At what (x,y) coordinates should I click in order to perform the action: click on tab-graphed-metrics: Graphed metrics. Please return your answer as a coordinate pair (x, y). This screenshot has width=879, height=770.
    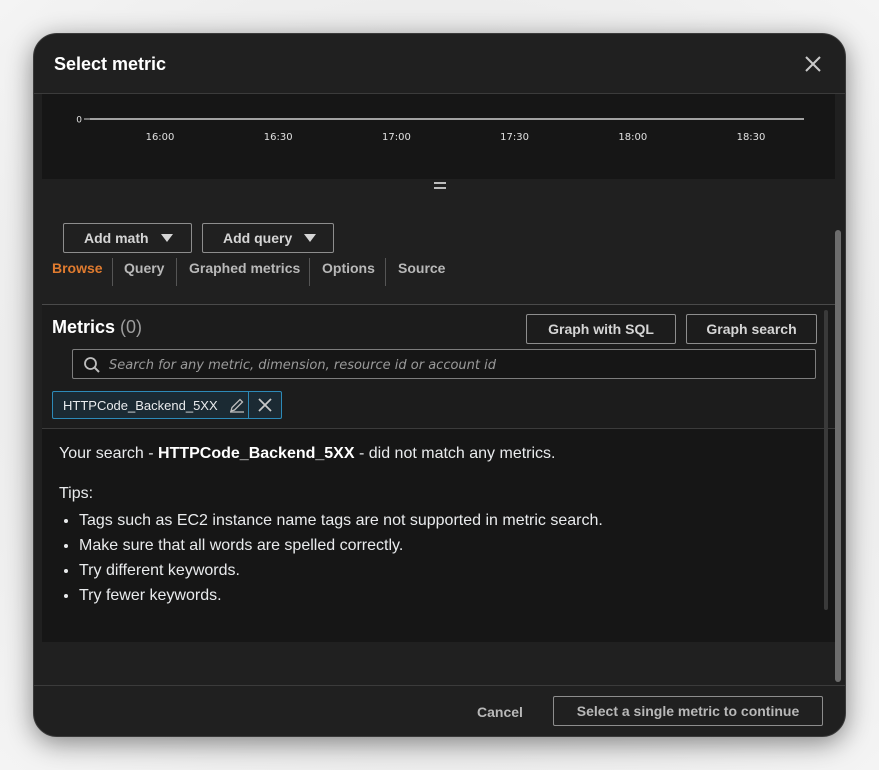
    Looking at the image, I should click on (244, 268).